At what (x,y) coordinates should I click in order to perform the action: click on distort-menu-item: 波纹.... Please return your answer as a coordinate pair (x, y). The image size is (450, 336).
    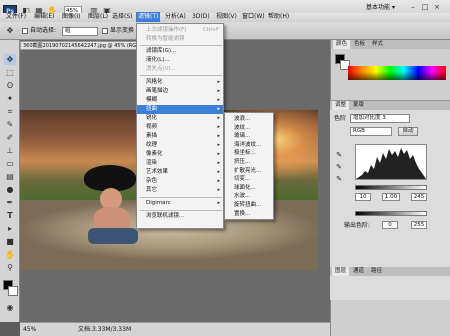
    Looking at the image, I should click on (249, 128).